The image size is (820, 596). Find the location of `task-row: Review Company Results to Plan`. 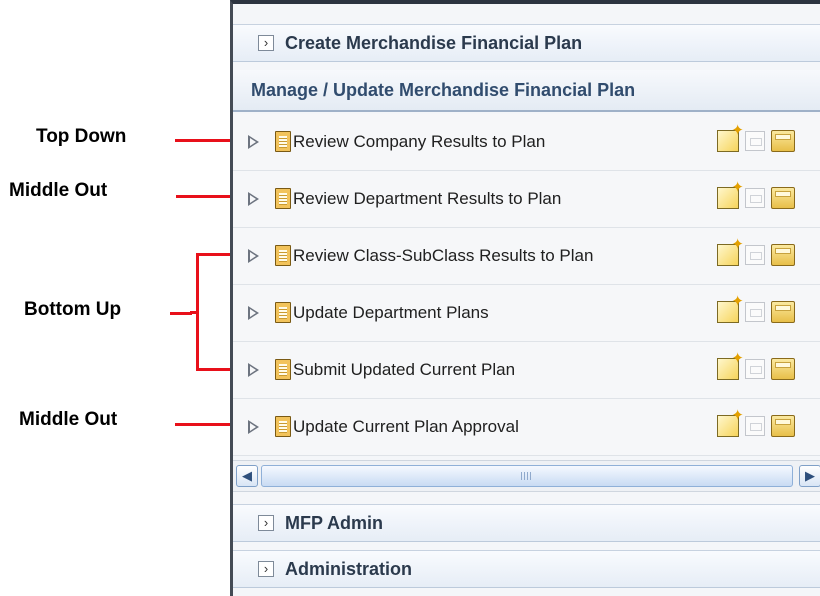

task-row: Review Company Results to Plan is located at coordinates (526, 142).